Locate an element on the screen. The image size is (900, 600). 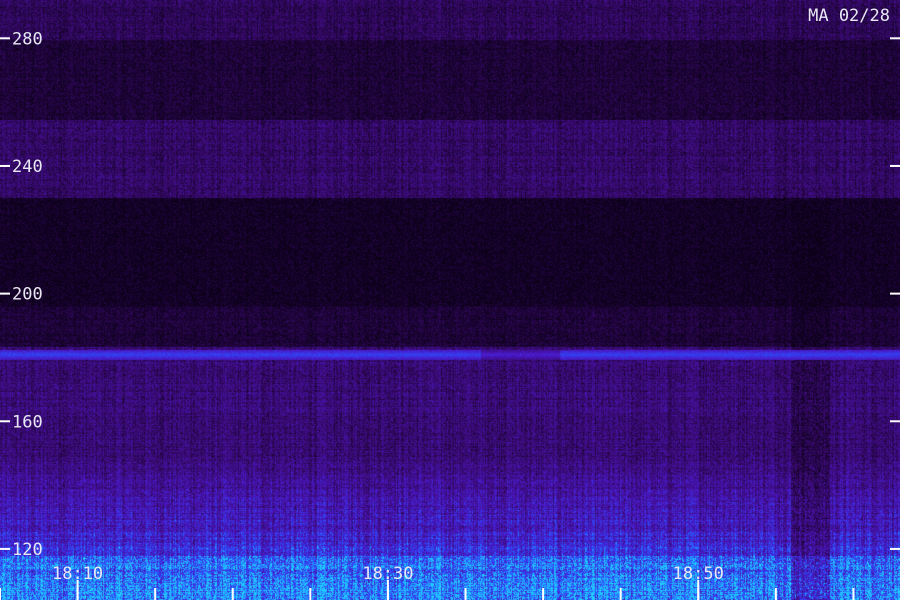
y-tick-label: 280 is located at coordinates (27, 39).